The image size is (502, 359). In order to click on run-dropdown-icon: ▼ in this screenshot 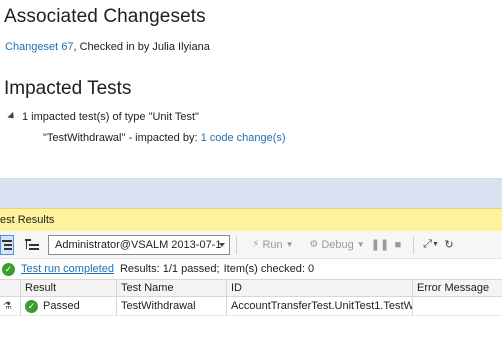, I will do `click(289, 244)`.